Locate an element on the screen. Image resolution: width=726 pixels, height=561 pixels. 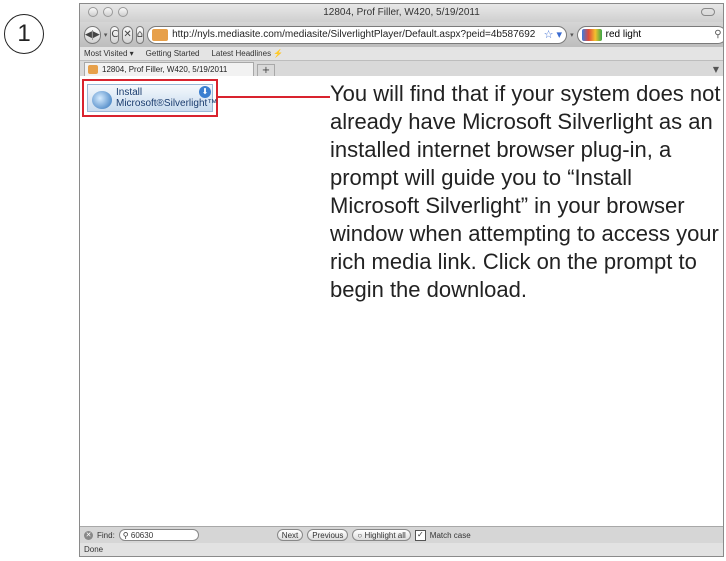
stop-button: ✕ is located at coordinates (127, 34).